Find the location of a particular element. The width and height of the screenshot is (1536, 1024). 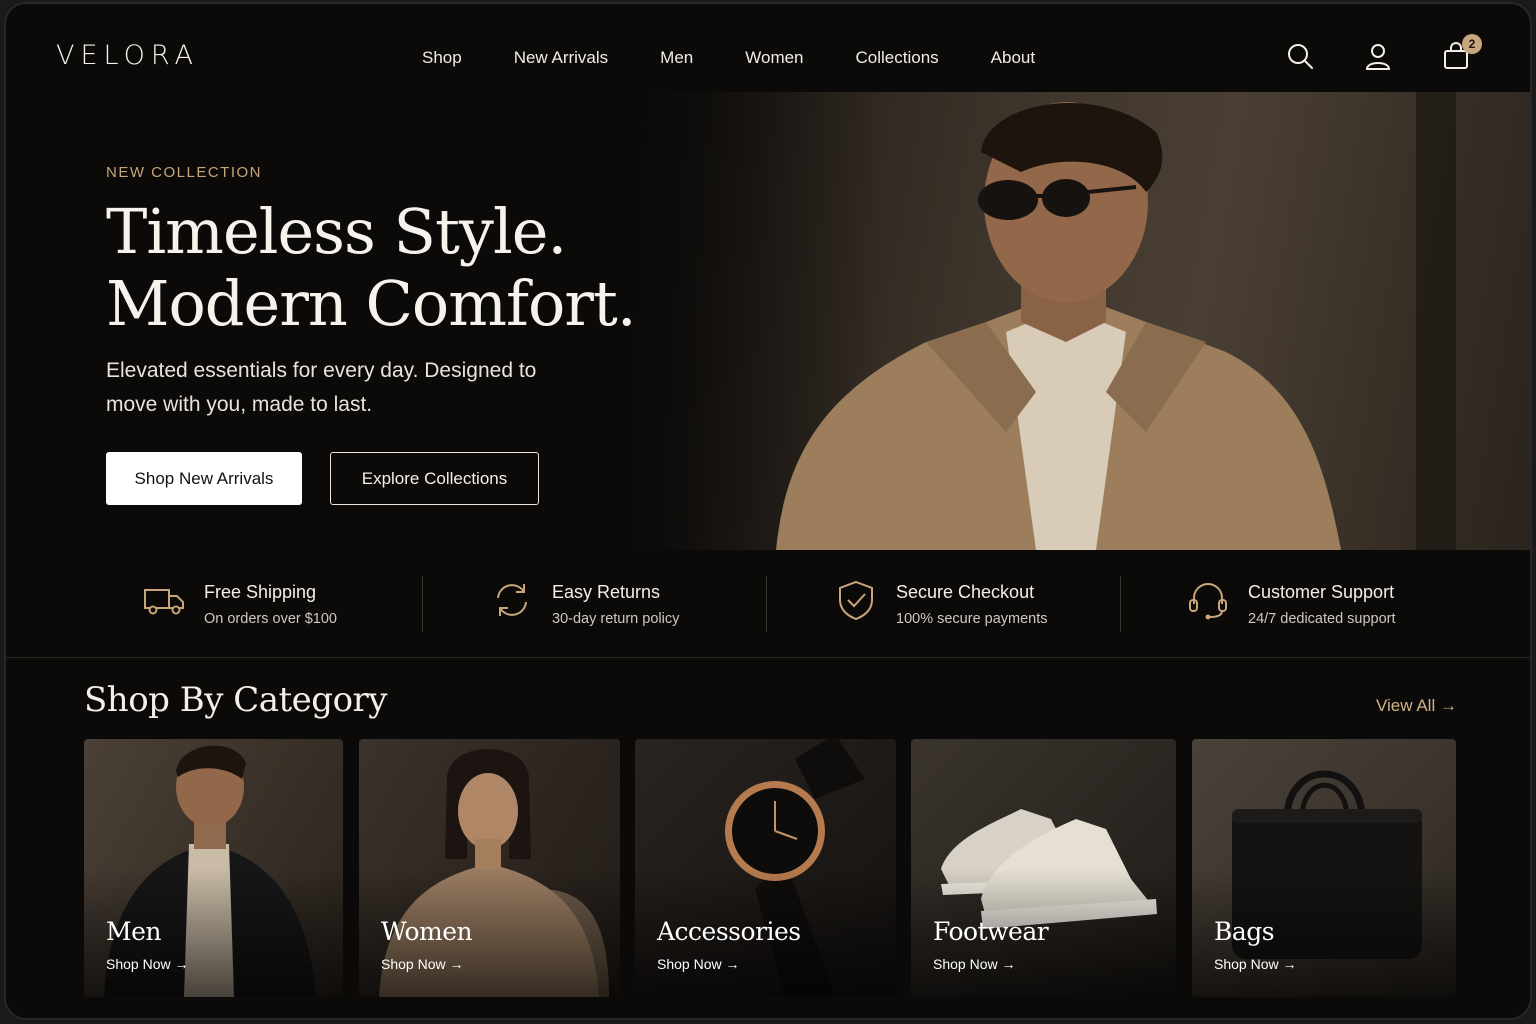

category-name: Bags is located at coordinates (1244, 931).